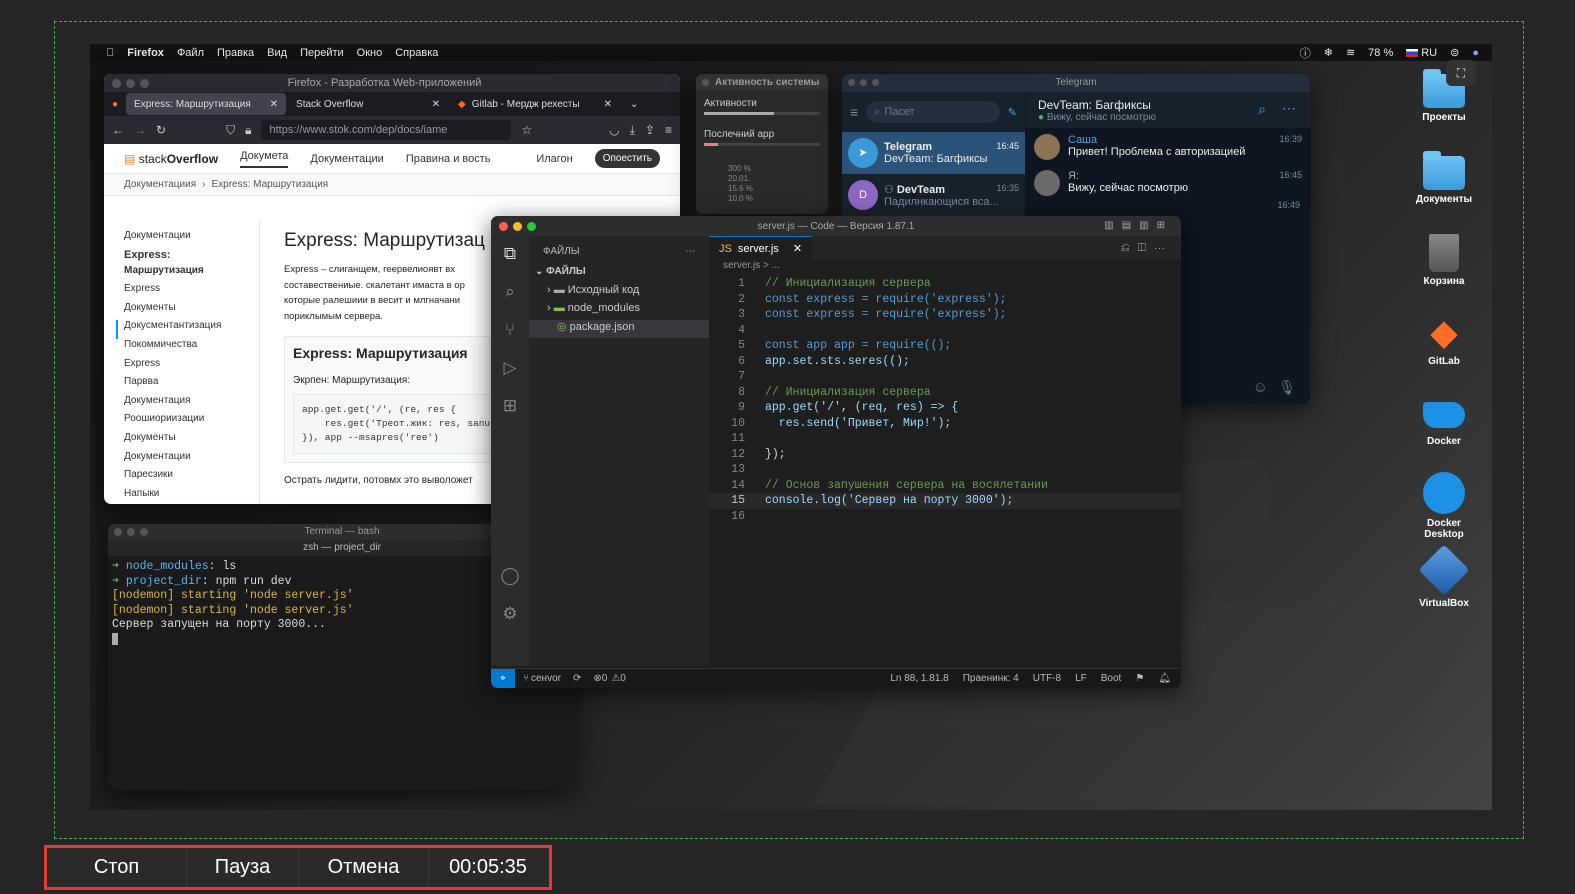  I want to click on pause-button: Пауза, so click(243, 867).